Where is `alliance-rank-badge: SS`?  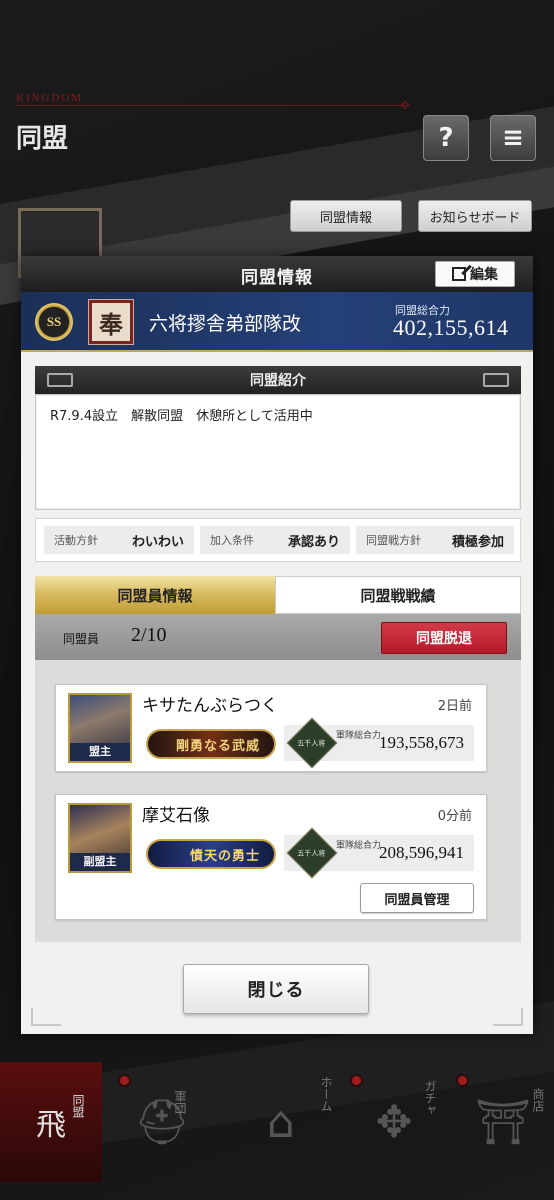 alliance-rank-badge: SS is located at coordinates (54, 322).